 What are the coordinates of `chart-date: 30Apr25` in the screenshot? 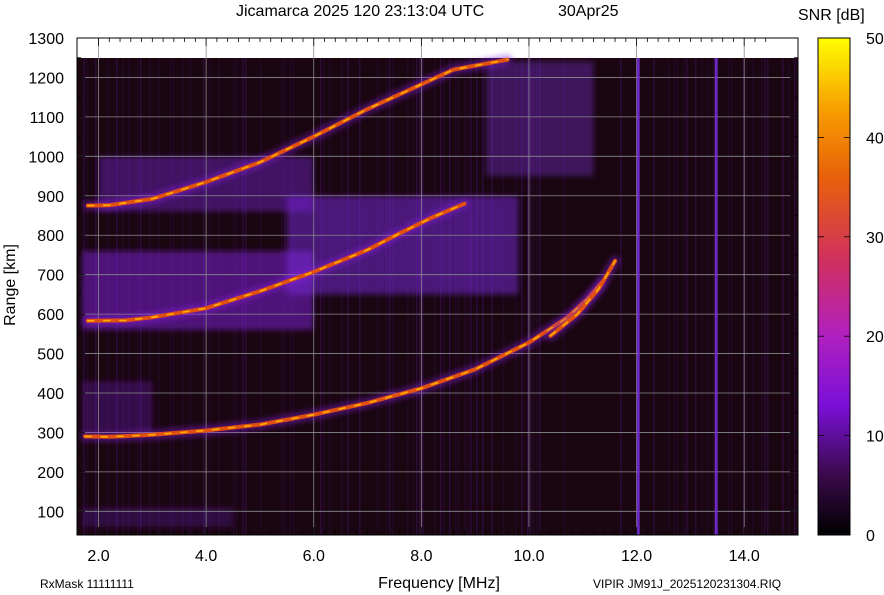 It's located at (588, 11).